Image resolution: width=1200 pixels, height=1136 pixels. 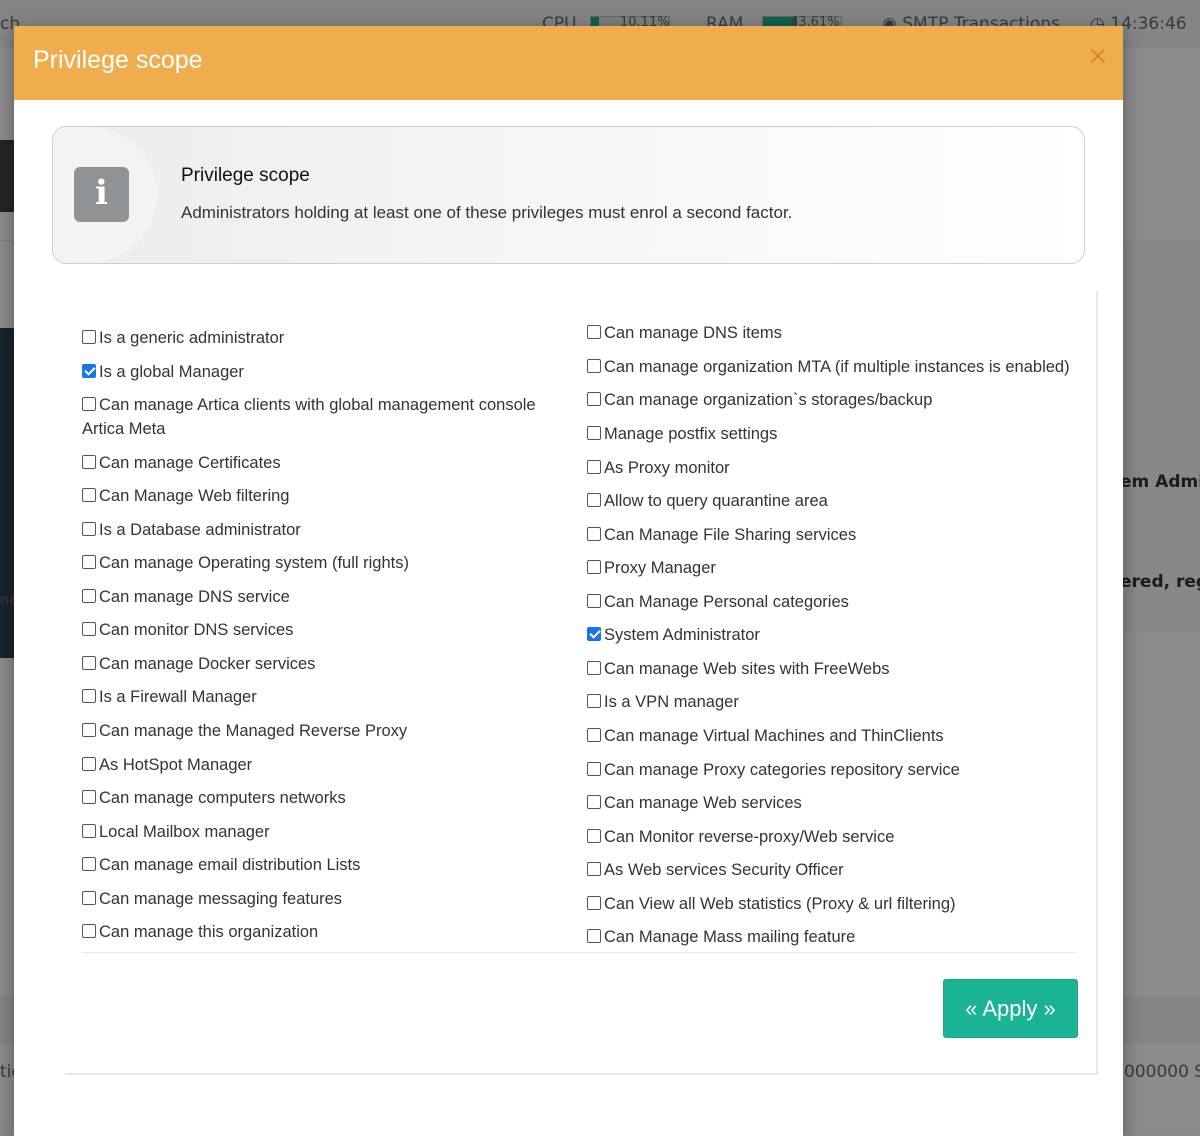 I want to click on privilege-label: Proxy Manager, so click(x=660, y=568).